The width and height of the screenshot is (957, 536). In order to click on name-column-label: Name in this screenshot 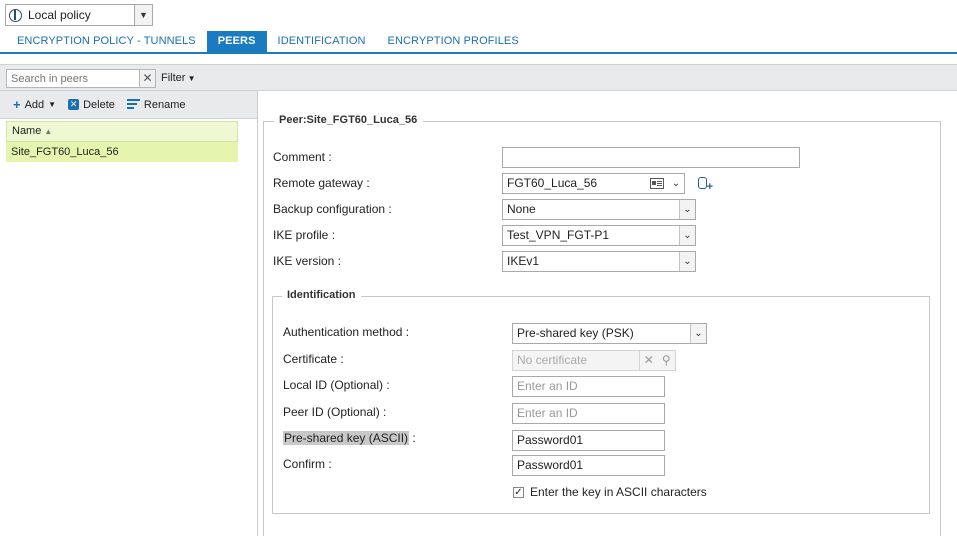, I will do `click(27, 131)`.